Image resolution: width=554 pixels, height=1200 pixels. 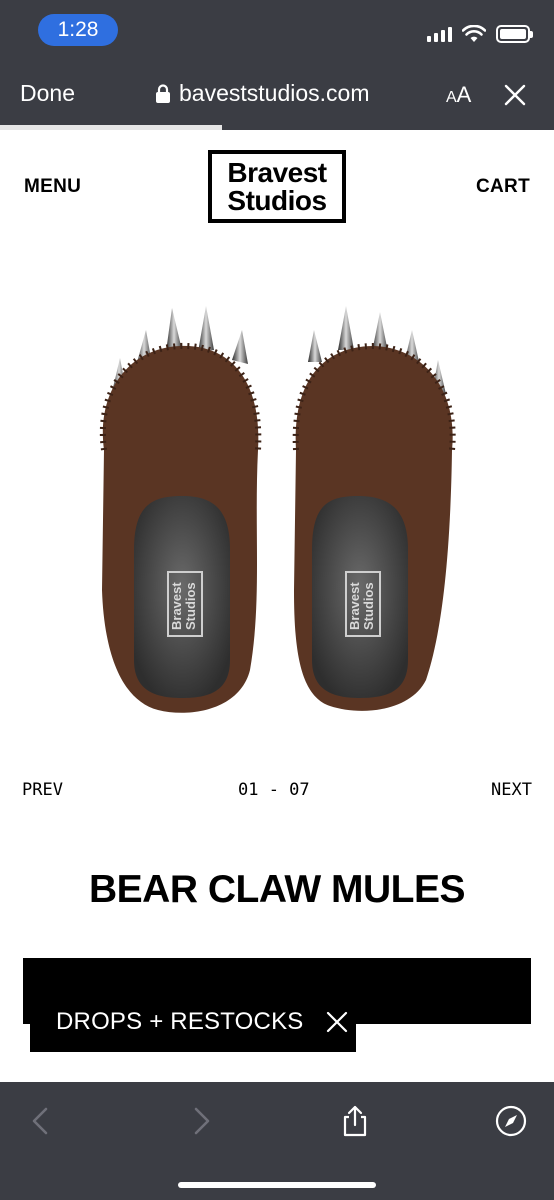 I want to click on compass-icon, so click(x=511, y=1121).